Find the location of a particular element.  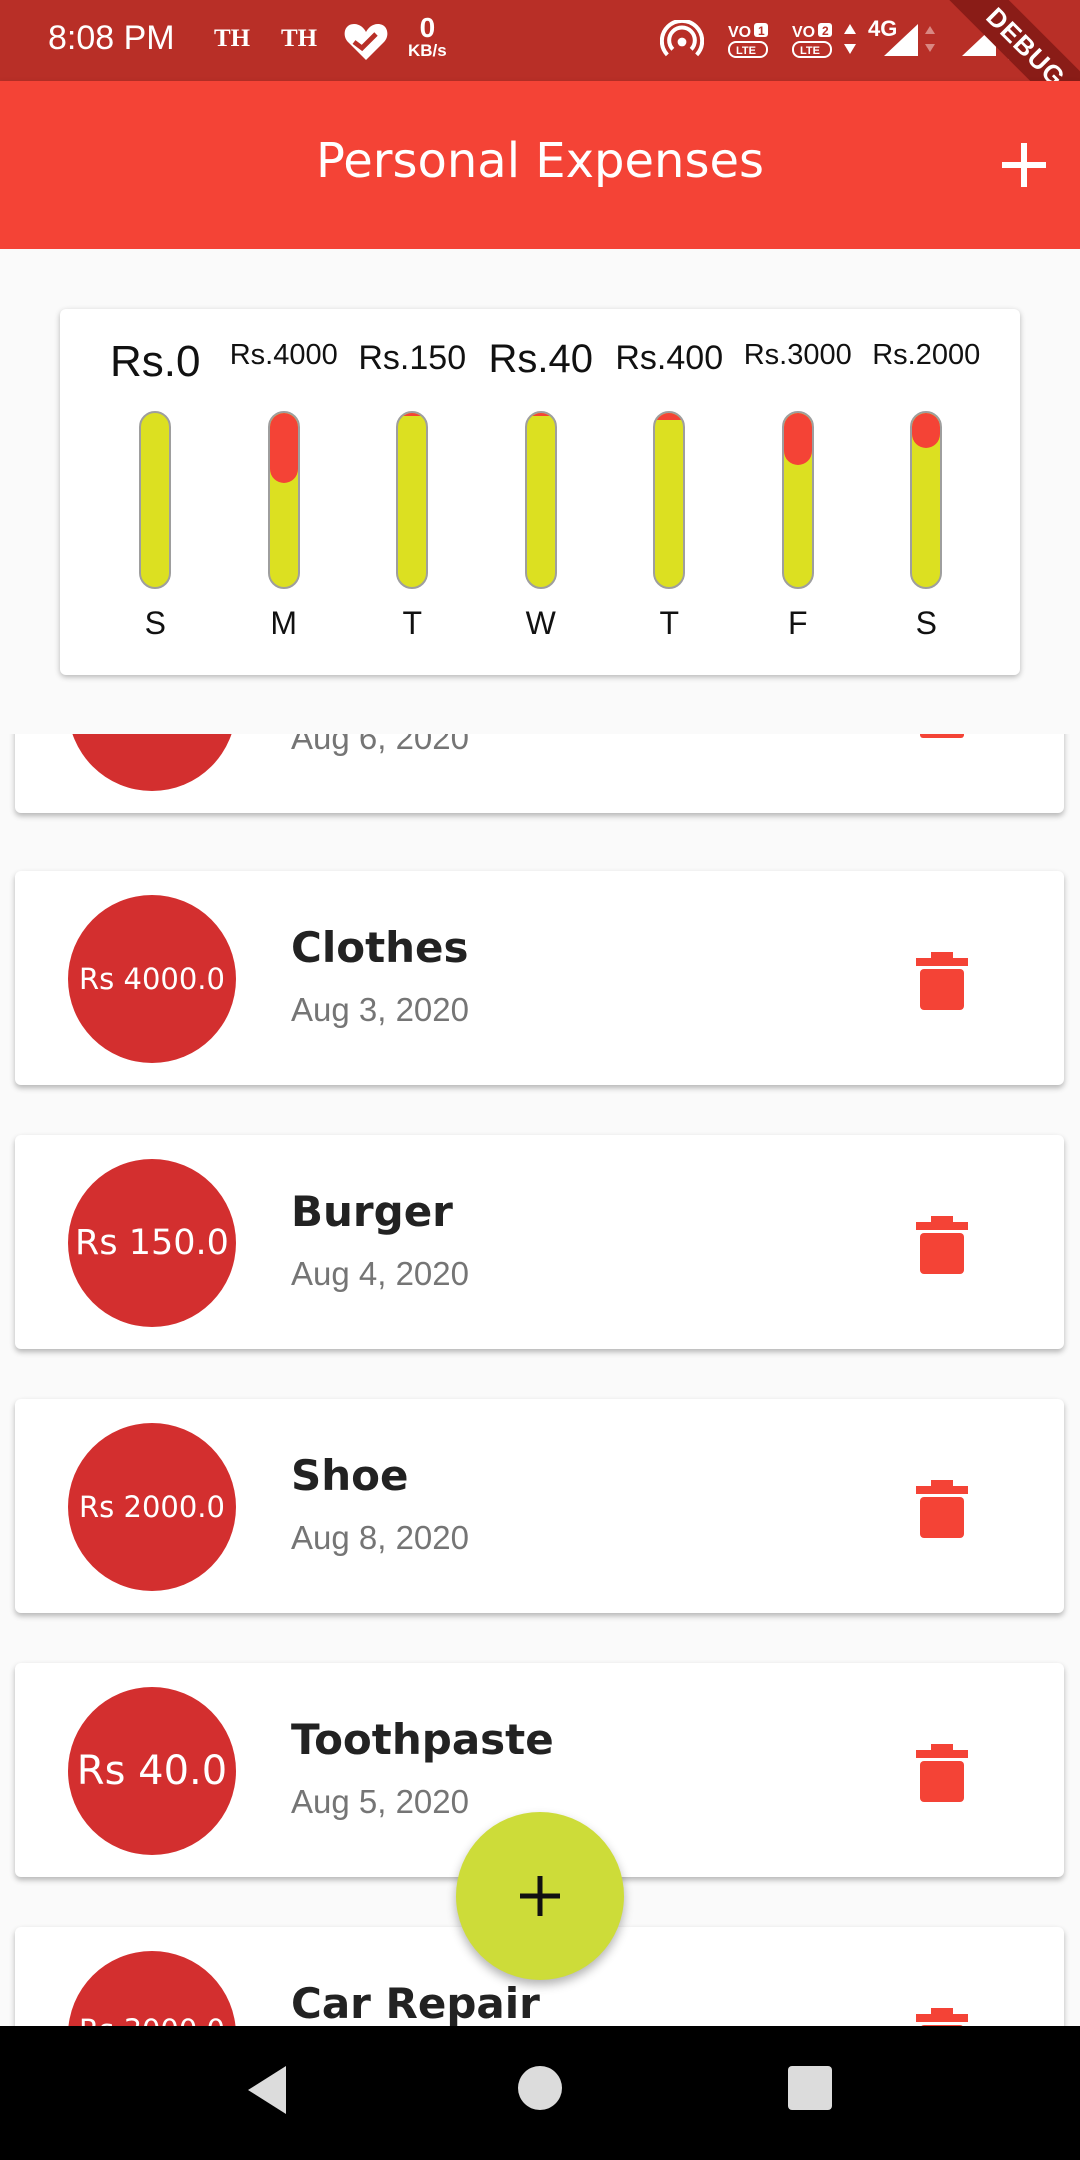

svg-text: 2 is located at coordinates (825, 31).